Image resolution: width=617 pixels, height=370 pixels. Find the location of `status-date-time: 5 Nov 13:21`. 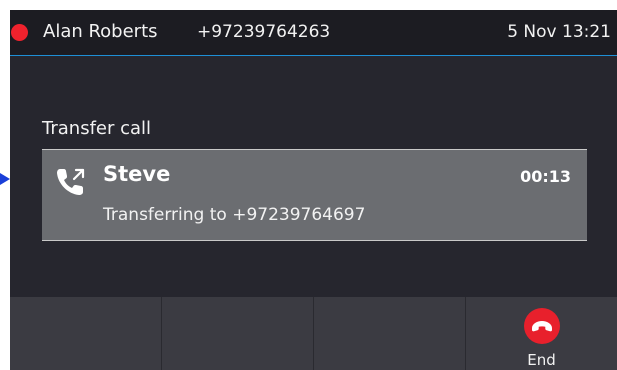

status-date-time: 5 Nov 13:21 is located at coordinates (559, 32).